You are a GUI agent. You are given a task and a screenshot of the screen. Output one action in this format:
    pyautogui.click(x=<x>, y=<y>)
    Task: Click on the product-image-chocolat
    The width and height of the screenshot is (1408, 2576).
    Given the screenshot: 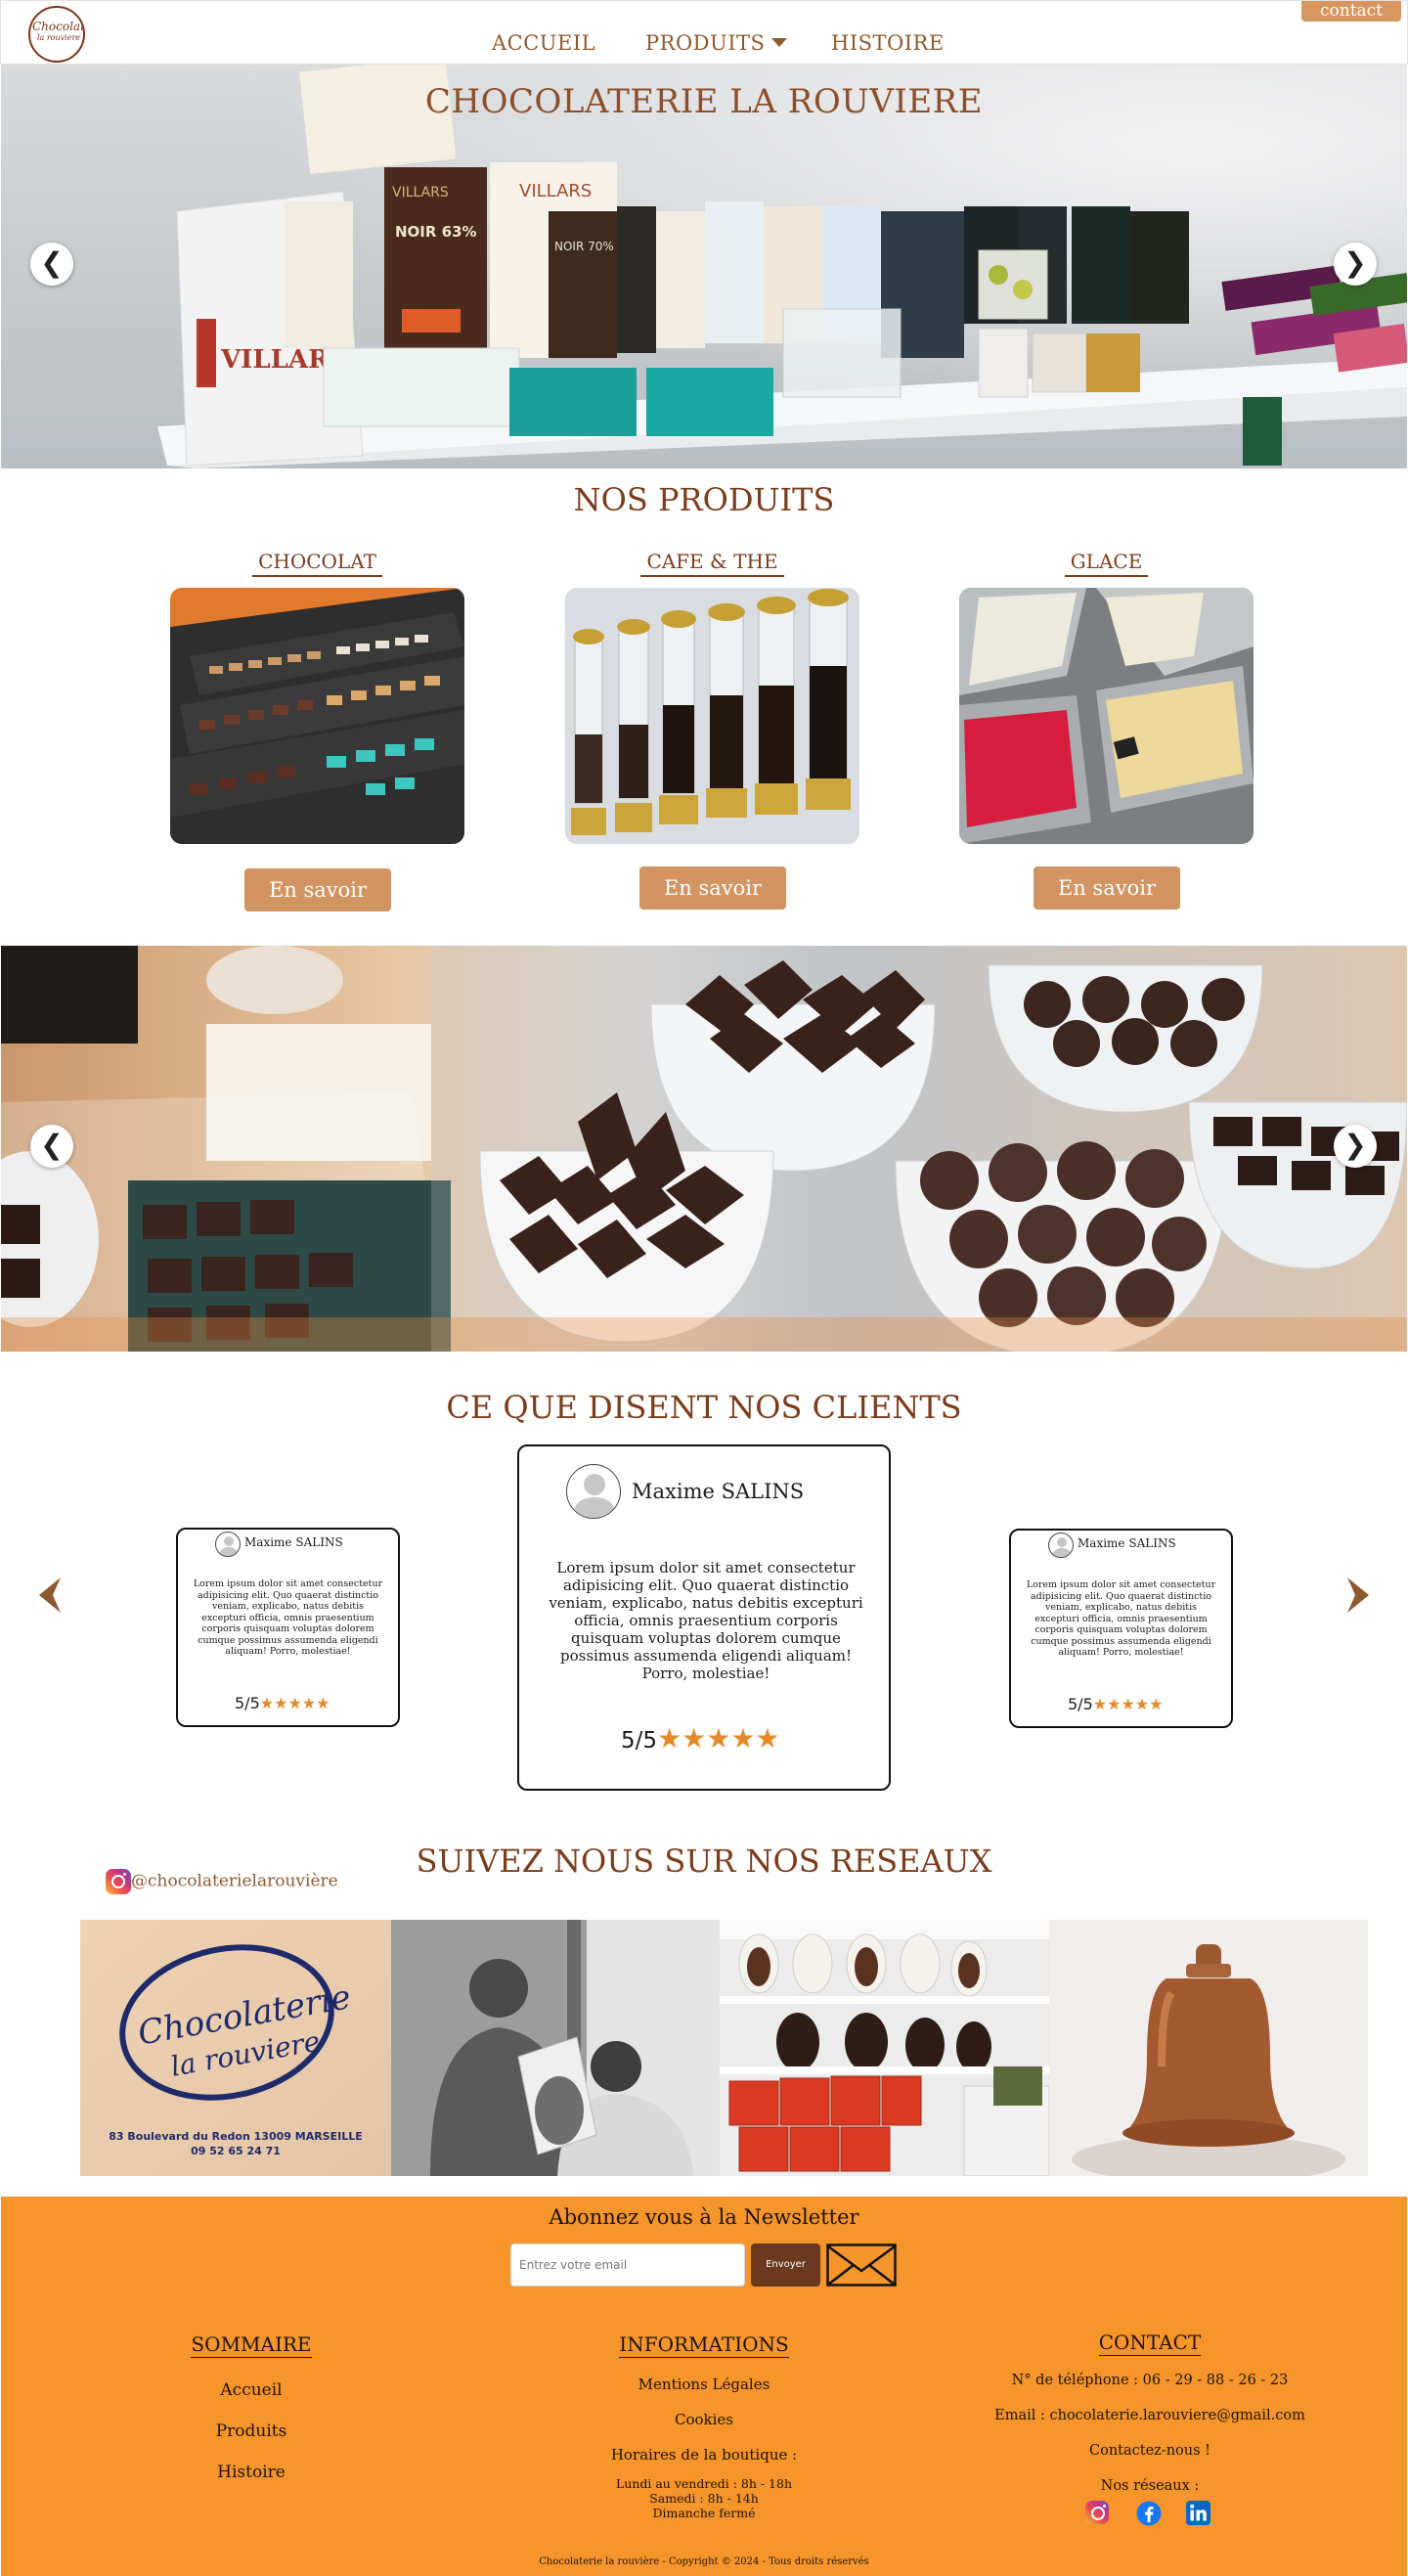 What is the action you would take?
    pyautogui.click(x=317, y=716)
    